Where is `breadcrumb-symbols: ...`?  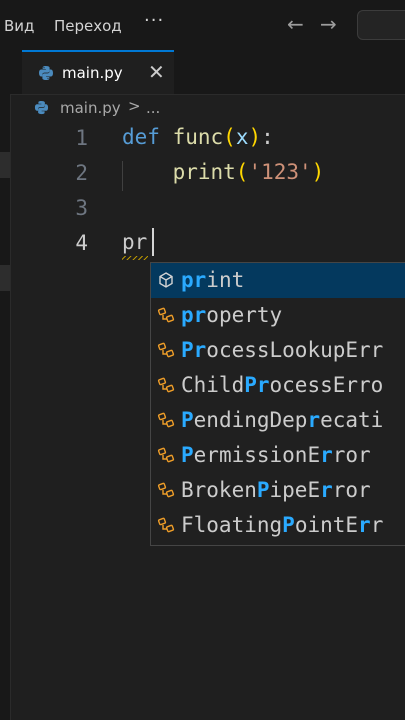
breadcrumb-symbols: ... is located at coordinates (153, 108).